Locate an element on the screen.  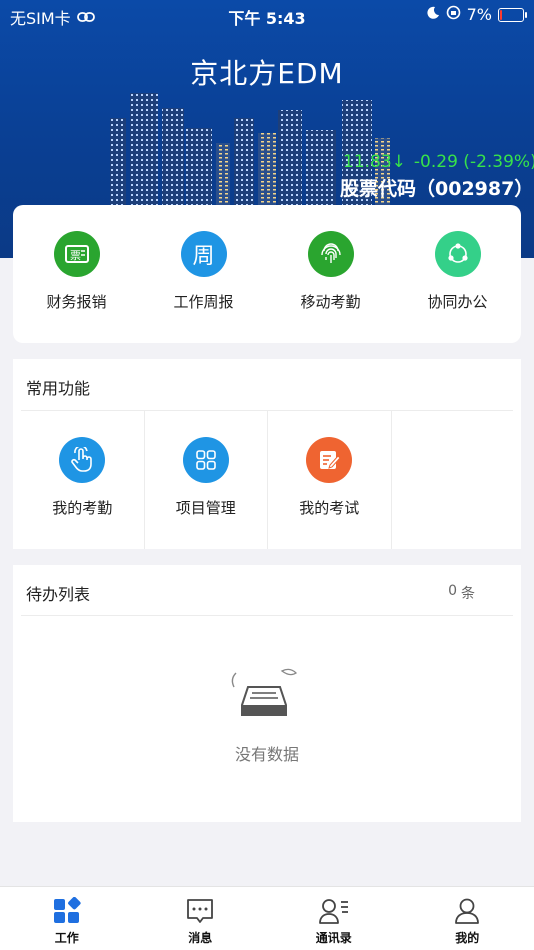
invoice-icon: 票 is located at coordinates (76, 254).